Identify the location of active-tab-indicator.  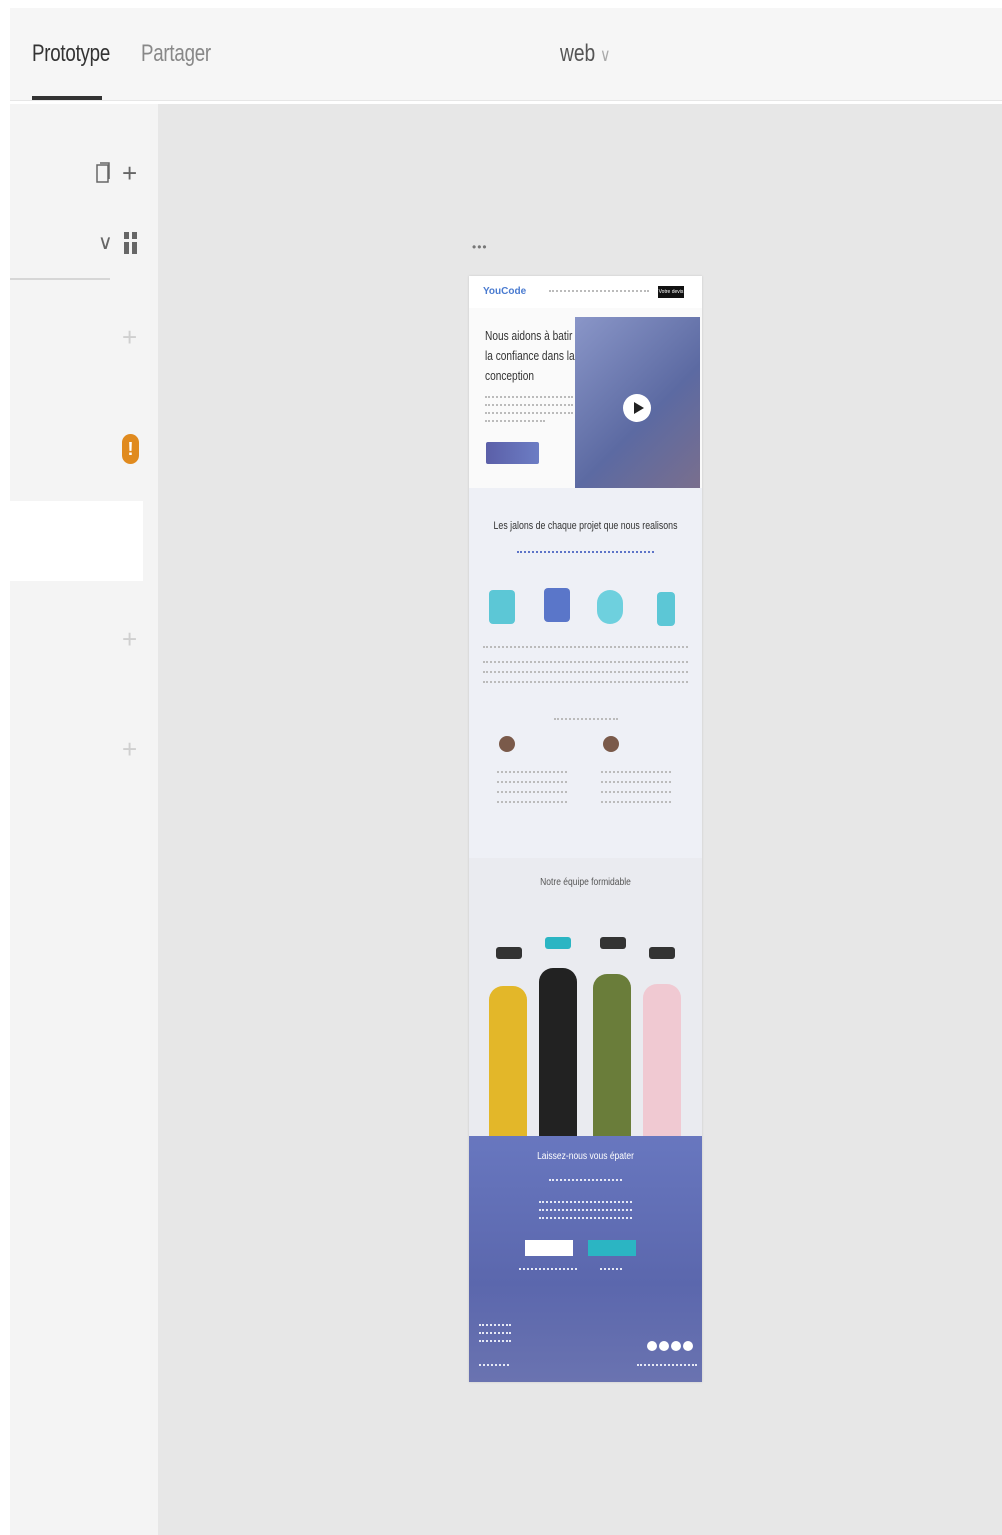
(67, 98).